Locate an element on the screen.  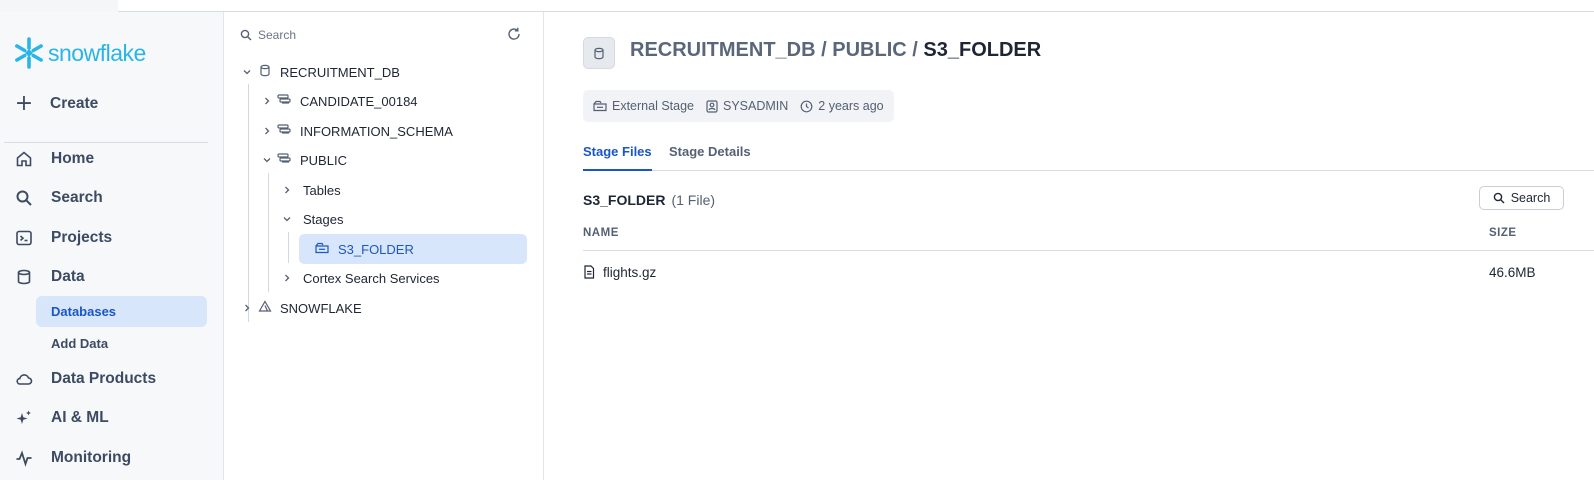
schema-icon is located at coordinates (284, 101).